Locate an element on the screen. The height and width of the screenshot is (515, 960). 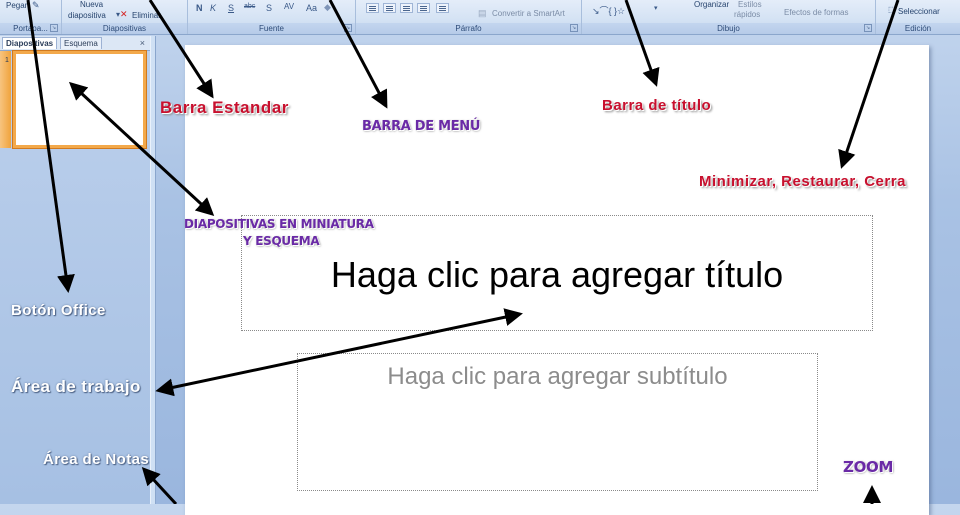
tab-esquema: Esquema is located at coordinates (81, 43).